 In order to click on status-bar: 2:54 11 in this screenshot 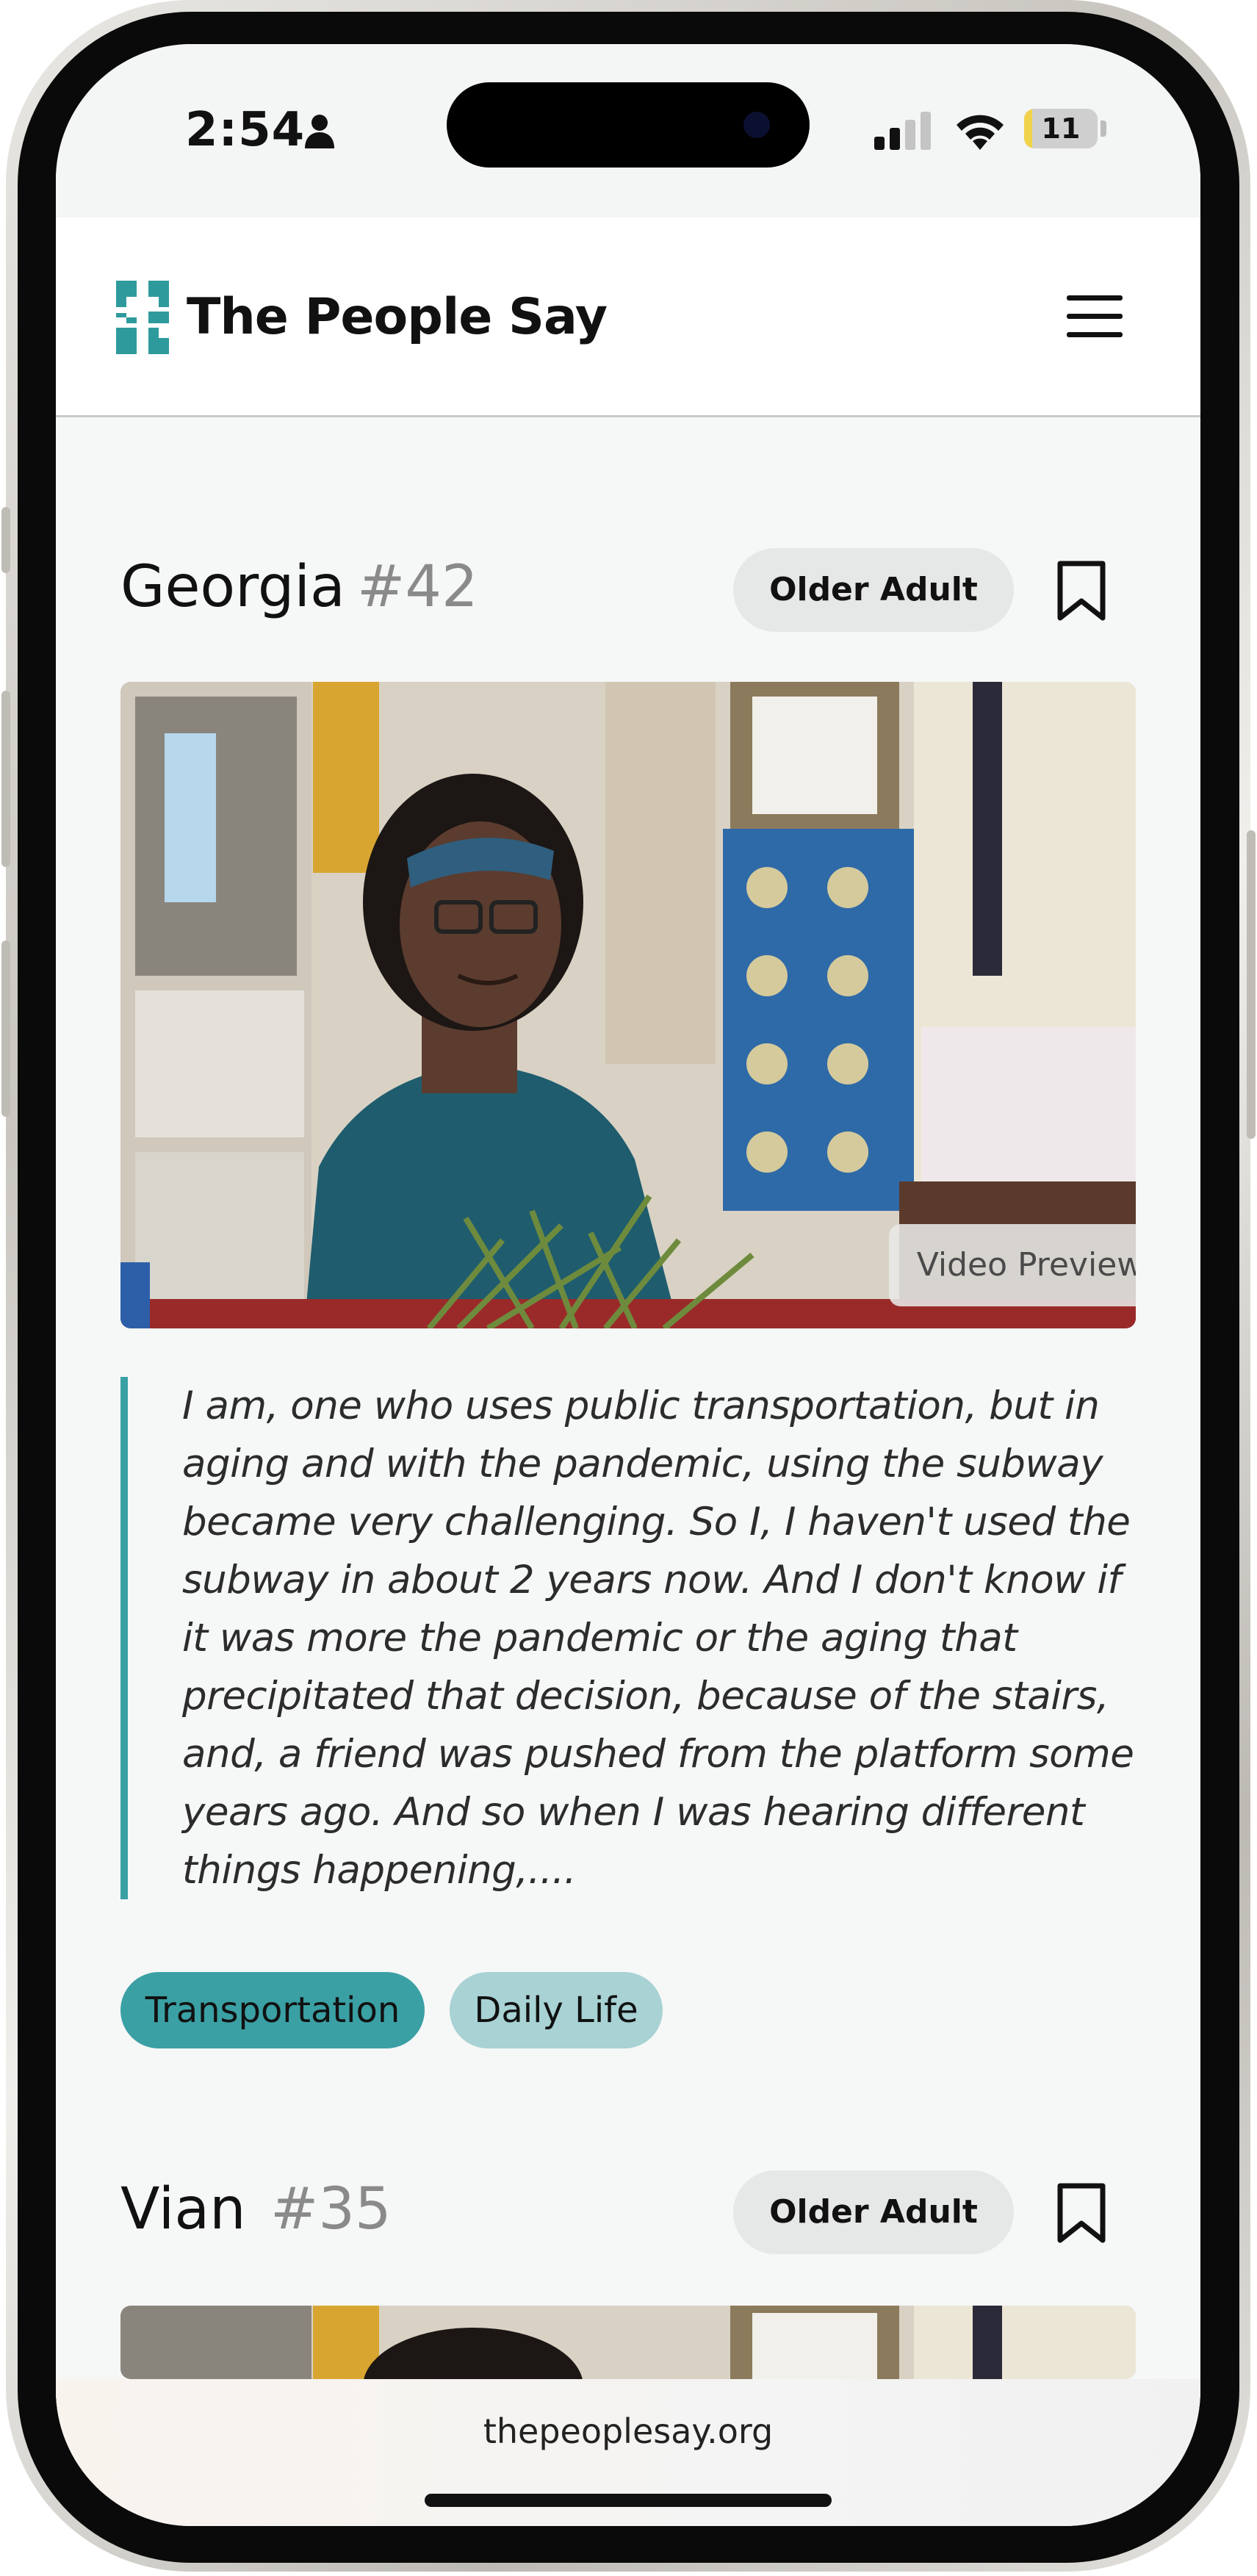, I will do `click(628, 130)`.